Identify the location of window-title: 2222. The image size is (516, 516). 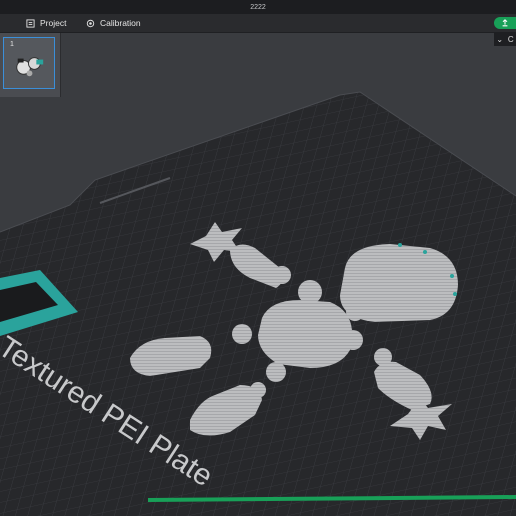
(258, 7).